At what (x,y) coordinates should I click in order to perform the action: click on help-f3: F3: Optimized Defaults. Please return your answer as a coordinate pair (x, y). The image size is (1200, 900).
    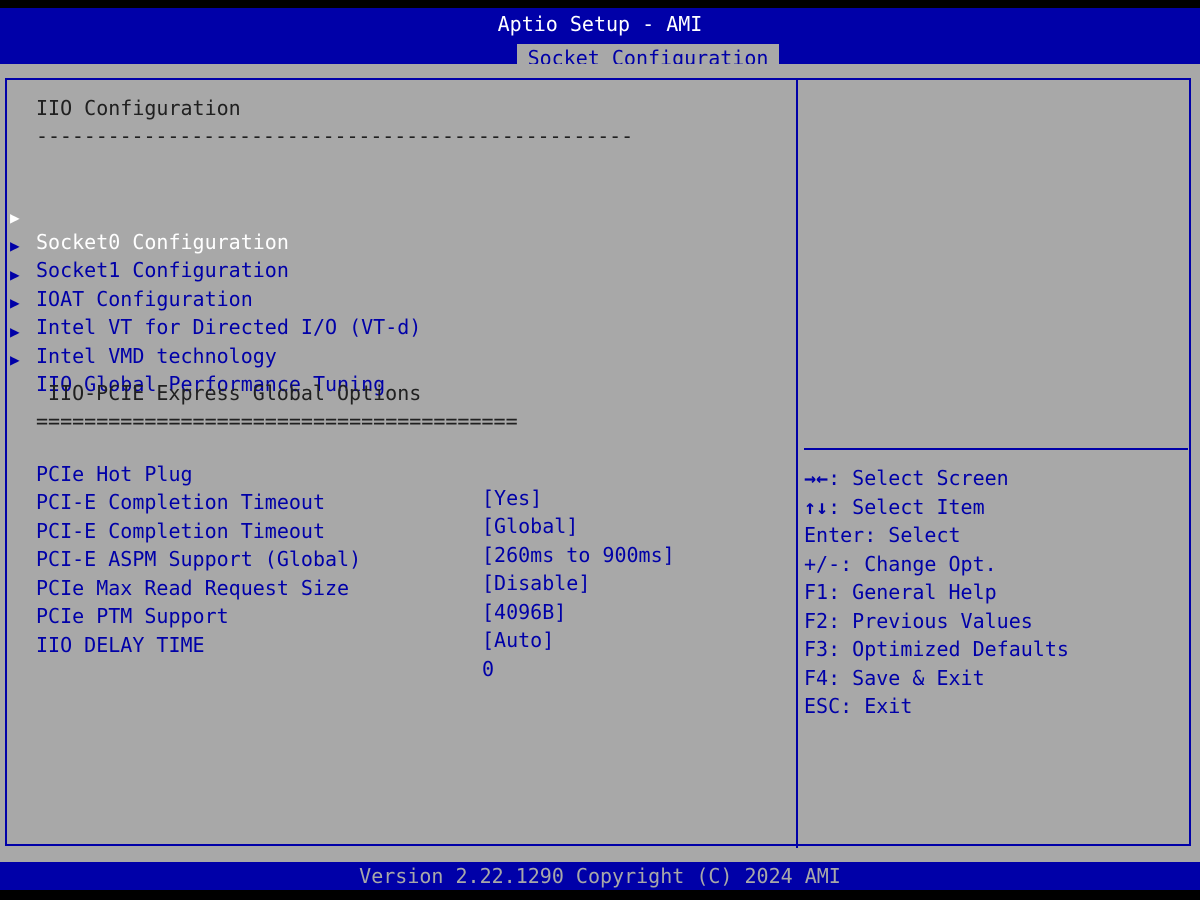
    Looking at the image, I should click on (936, 649).